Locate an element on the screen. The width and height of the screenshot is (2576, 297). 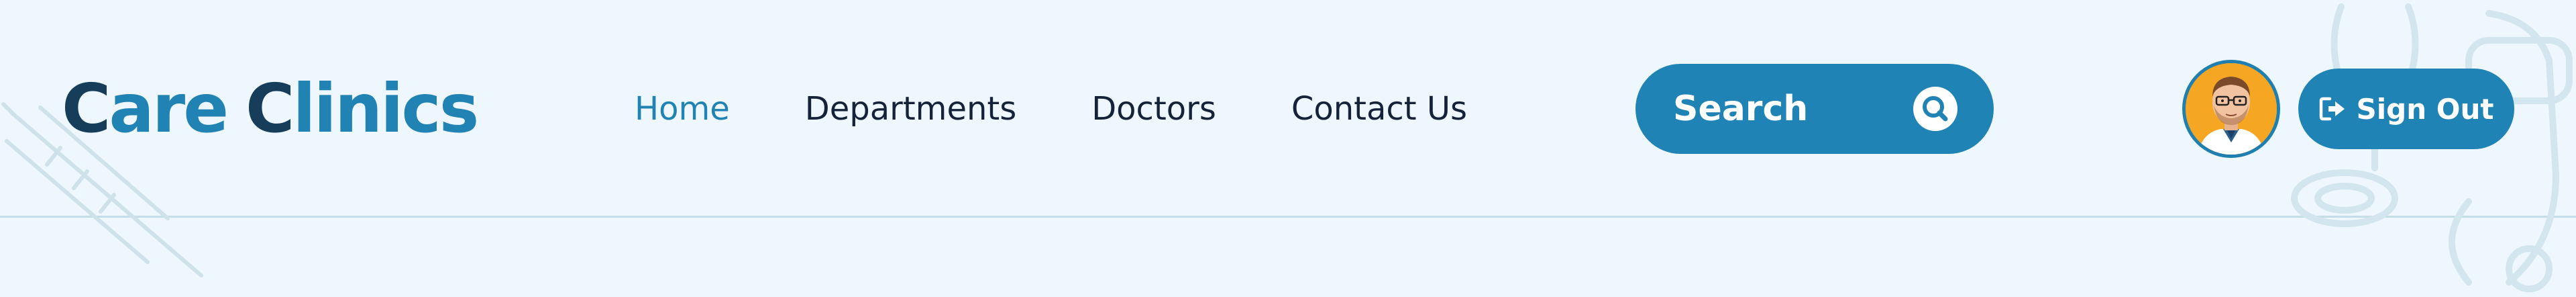
nav-item-departments: Departments is located at coordinates (910, 109).